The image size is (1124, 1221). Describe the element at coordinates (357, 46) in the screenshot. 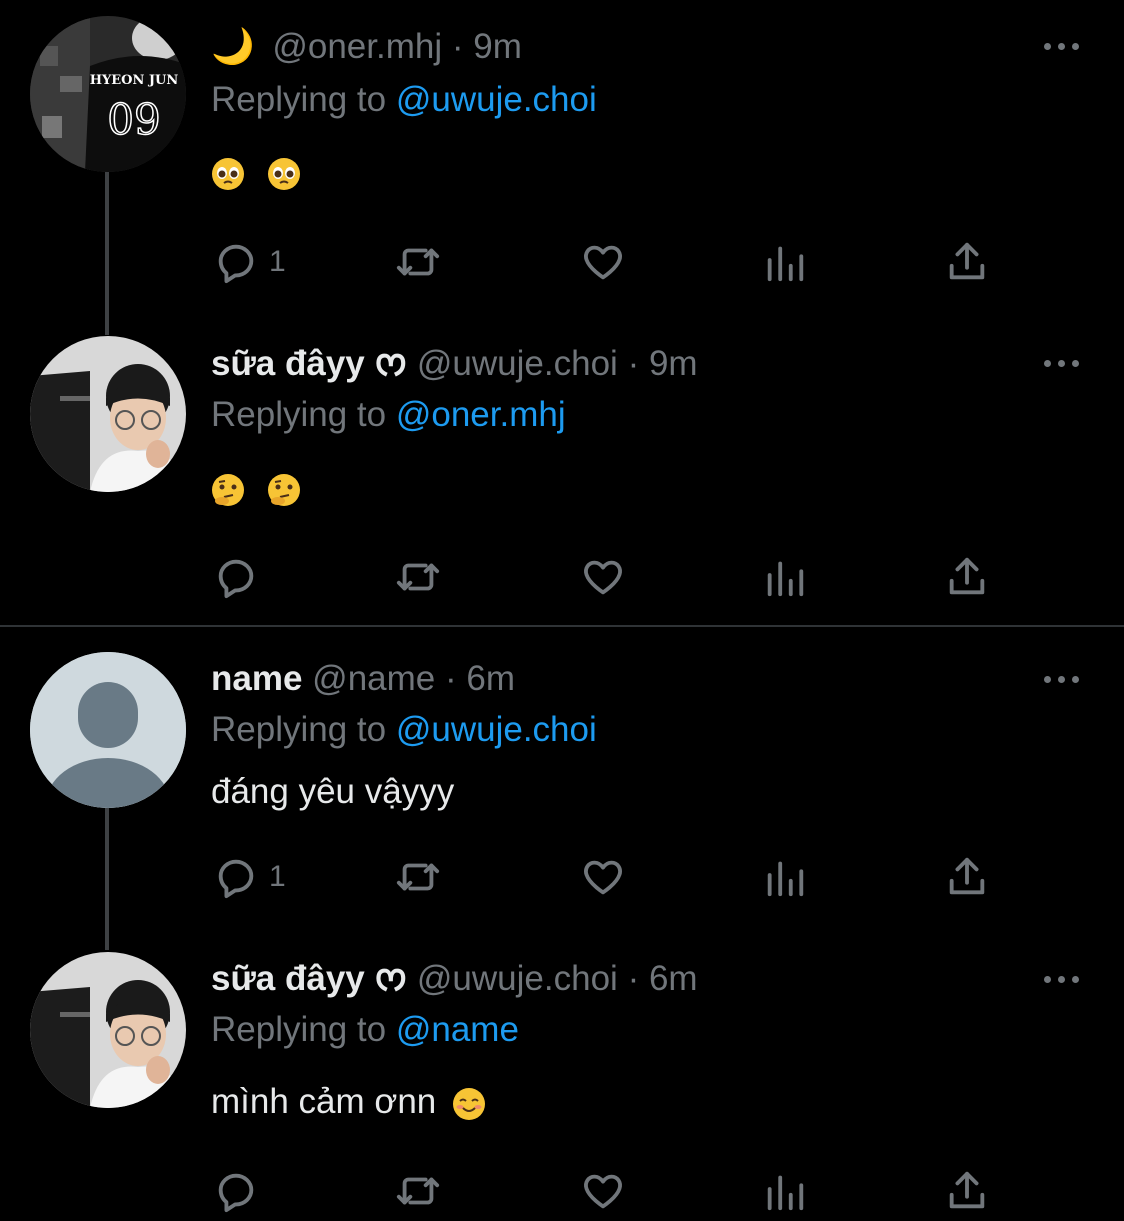

I see `handle: @oner.mhj` at that location.